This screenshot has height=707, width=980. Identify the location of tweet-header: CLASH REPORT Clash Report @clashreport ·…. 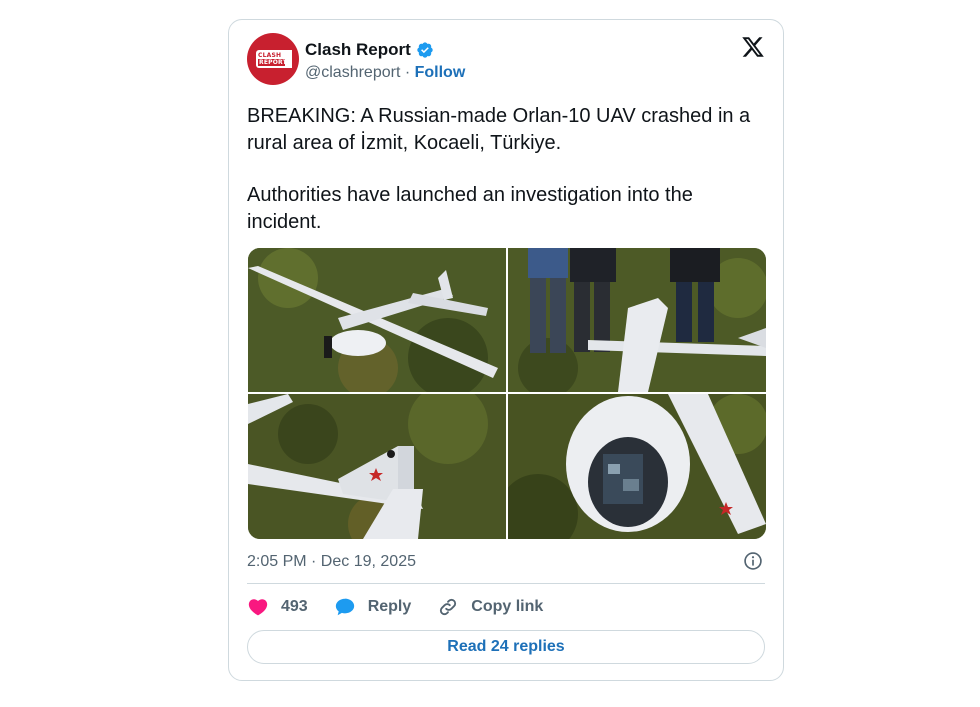
(506, 61).